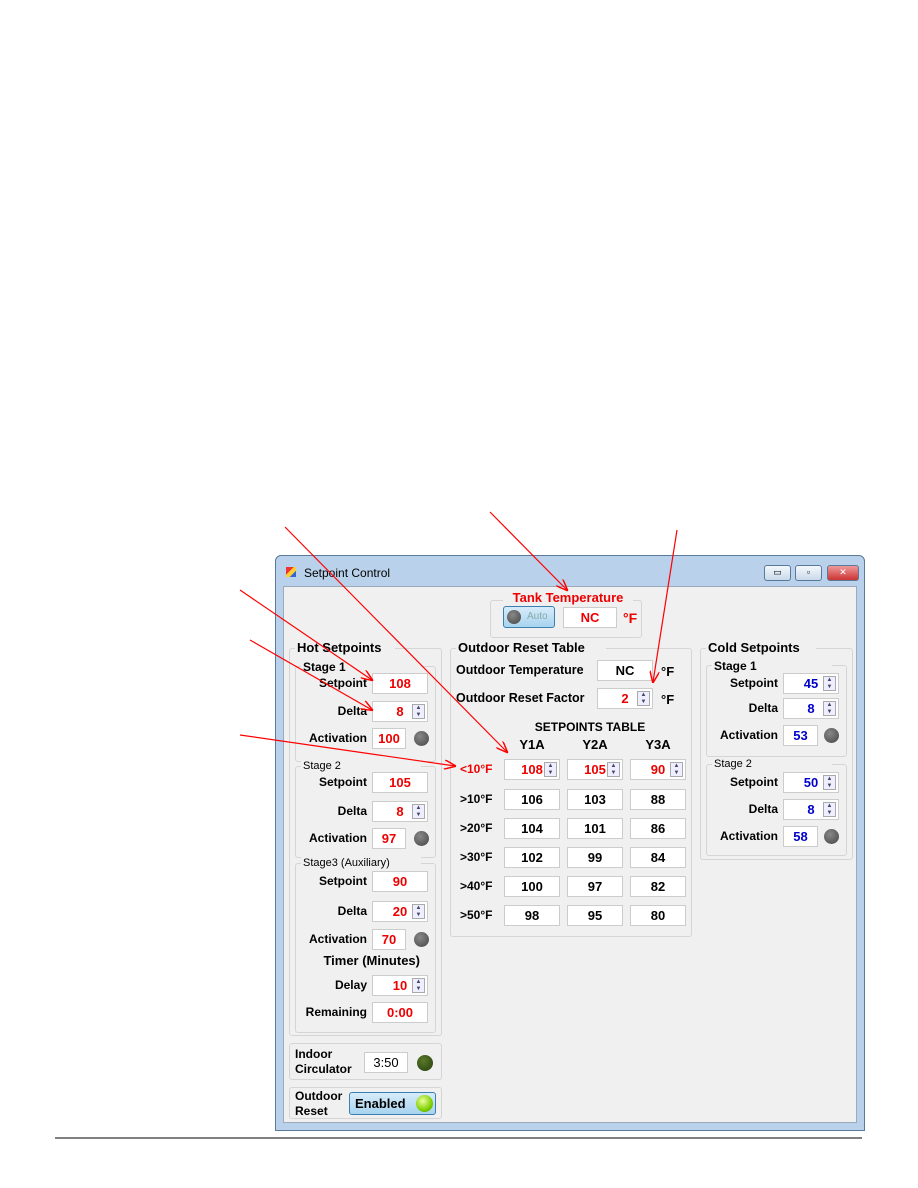 The image size is (918, 1188). Describe the element at coordinates (532, 857) in the screenshot. I see `table-cell: 102` at that location.